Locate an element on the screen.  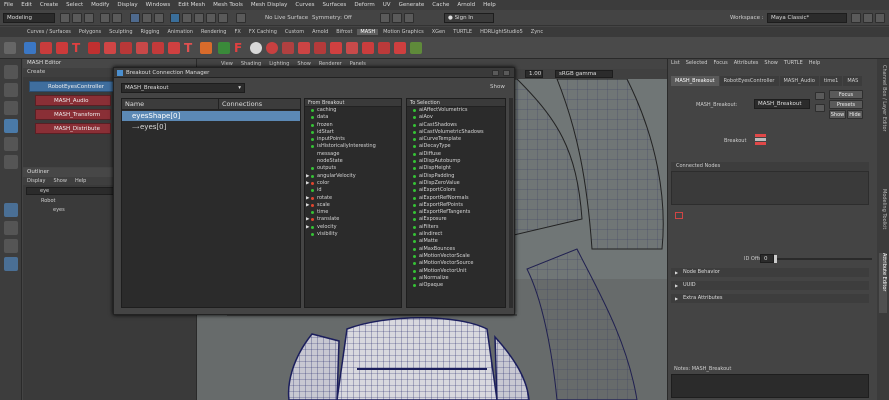
colorspace-dropdown: sRGB gamma is located at coordinates (584, 74).